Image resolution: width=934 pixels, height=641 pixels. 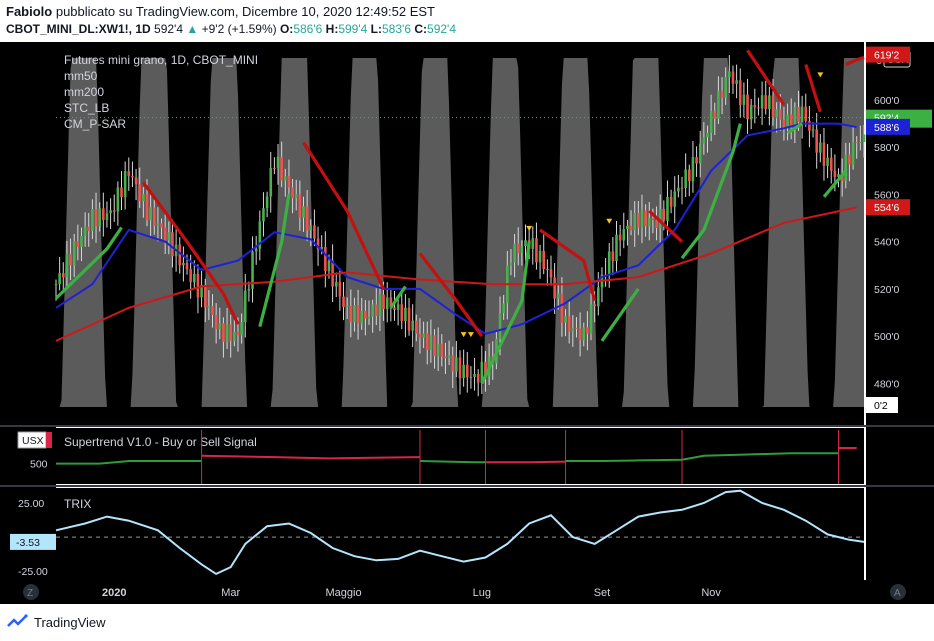 I want to click on price-tick-label: 520'0, so click(x=887, y=290).